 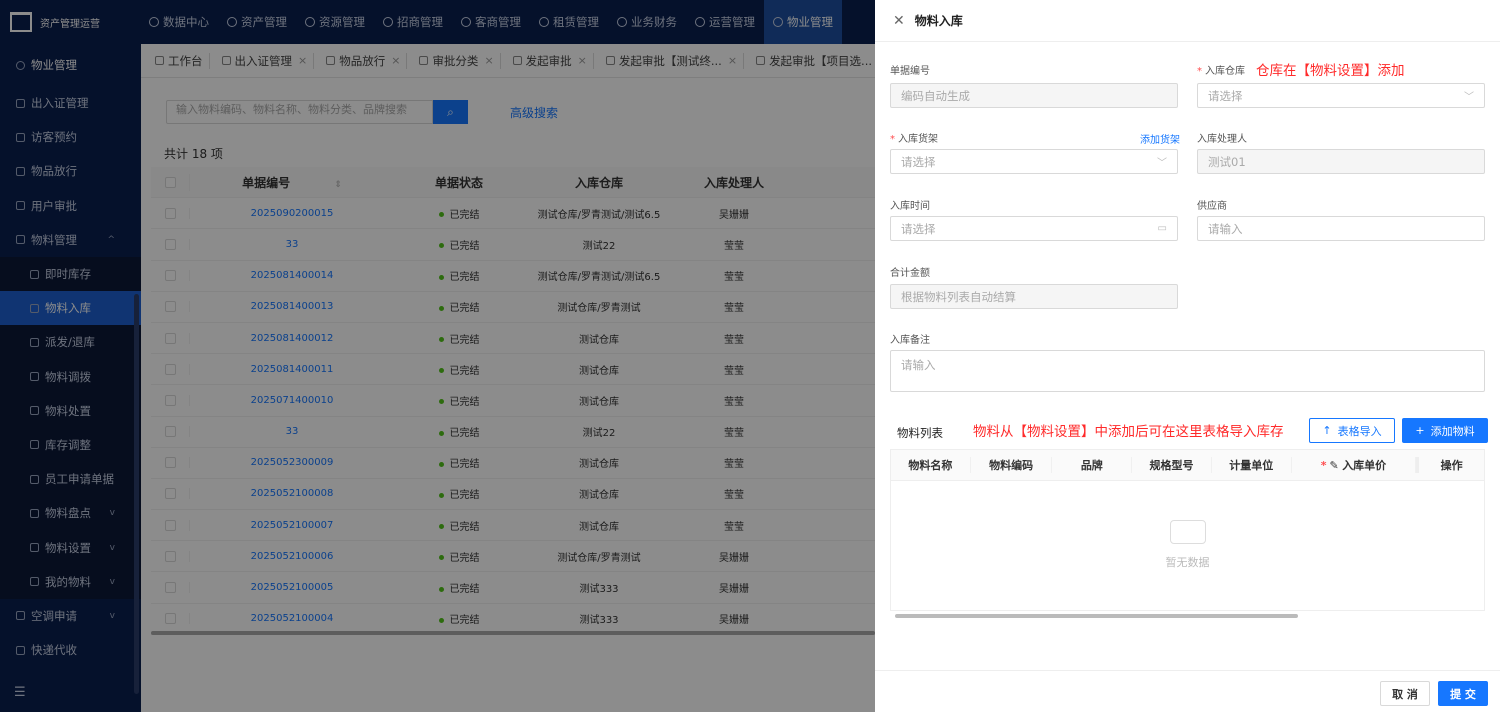 What do you see at coordinates (1327, 430) in the screenshot?
I see `upload-icon: ↑` at bounding box center [1327, 430].